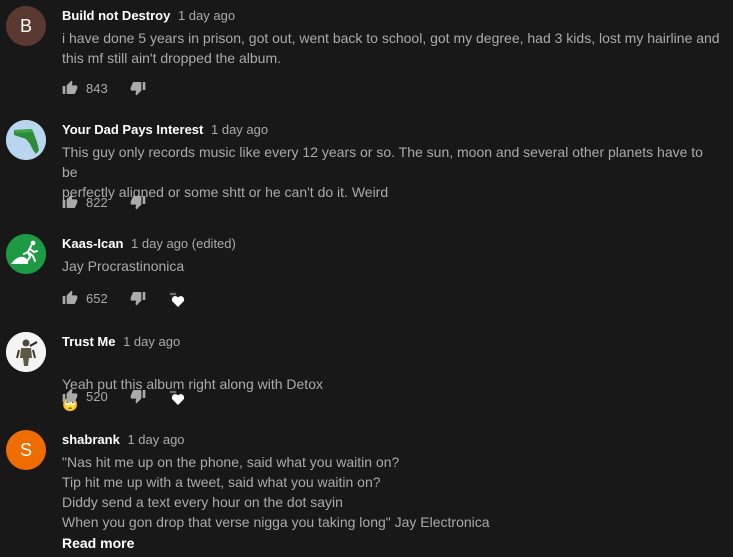 The width and height of the screenshot is (733, 557). What do you see at coordinates (124, 396) in the screenshot?
I see `comment-actions: 520` at bounding box center [124, 396].